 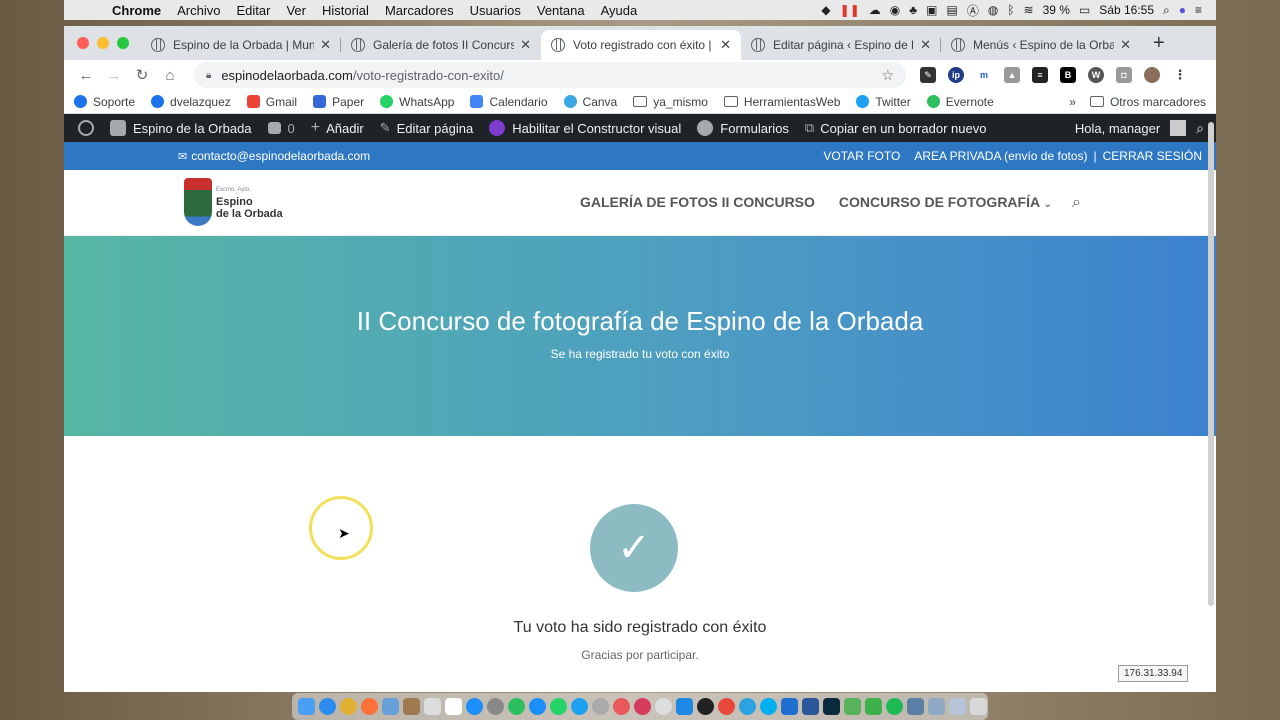 What do you see at coordinates (670, 102) in the screenshot?
I see `bookmark-folder-ya-mismo: ya_mismo` at bounding box center [670, 102].